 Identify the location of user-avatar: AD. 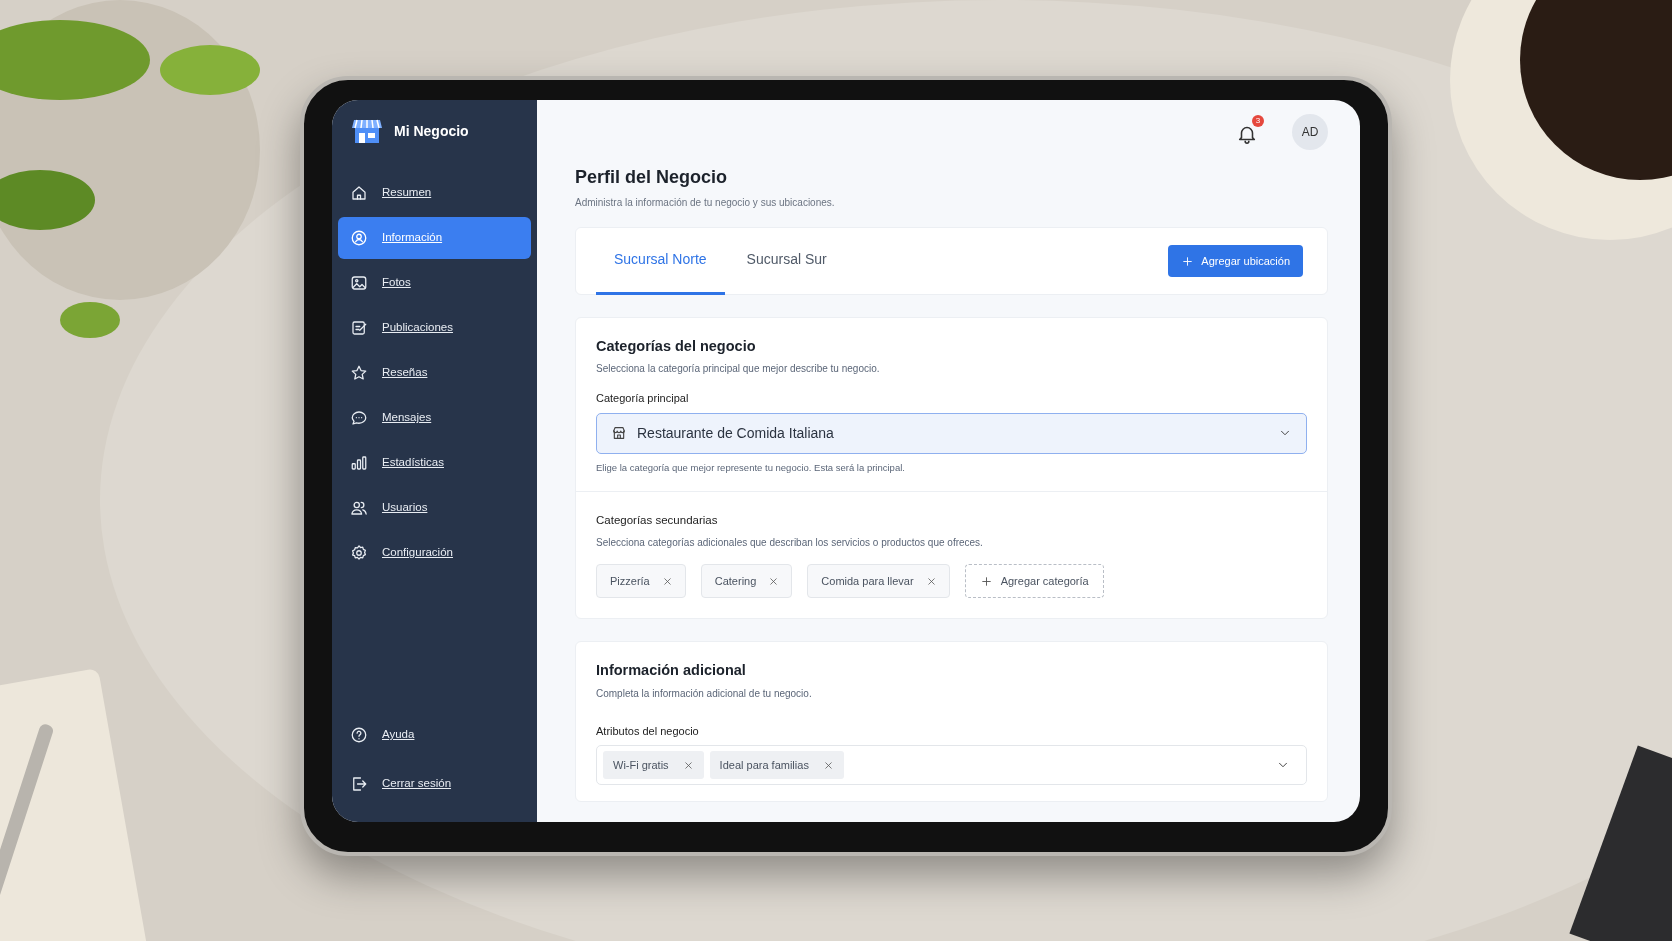
(1310, 132).